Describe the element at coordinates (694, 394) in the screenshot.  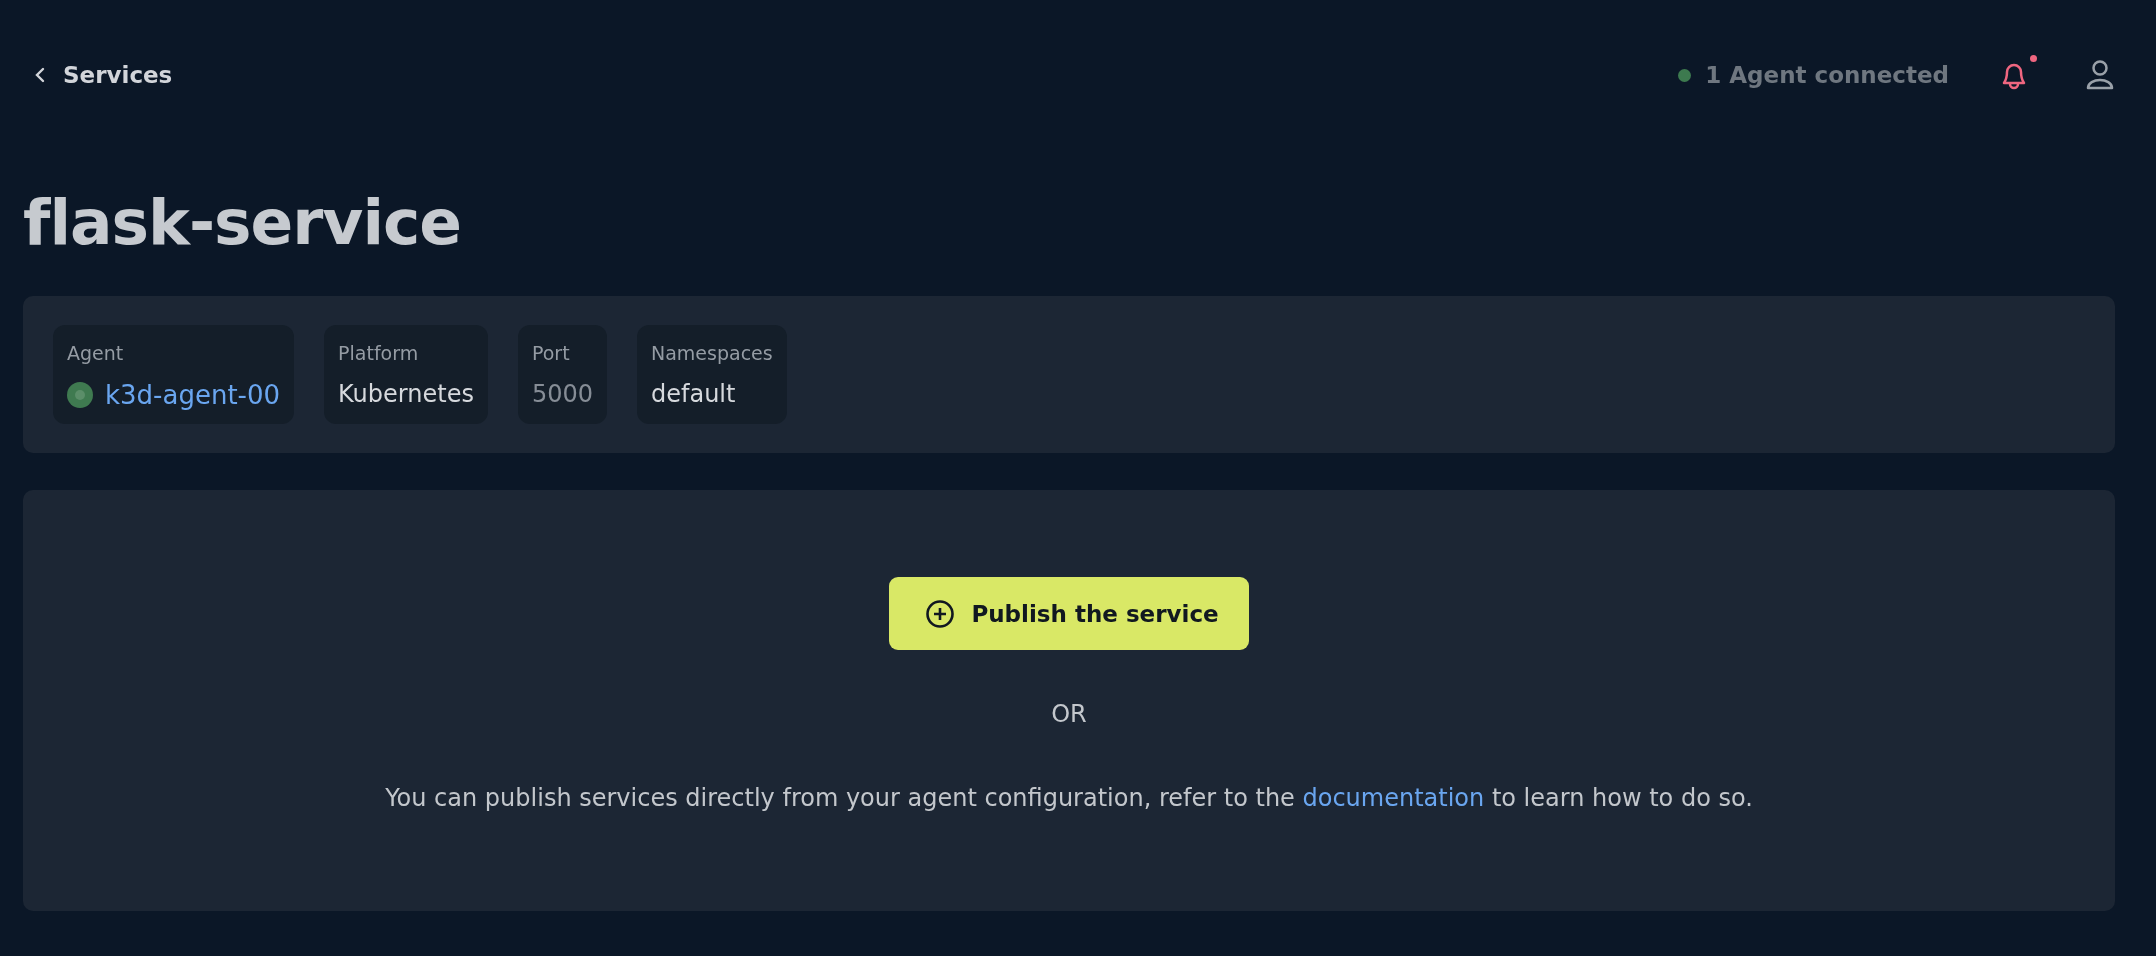
I see `detail-value: default` at that location.